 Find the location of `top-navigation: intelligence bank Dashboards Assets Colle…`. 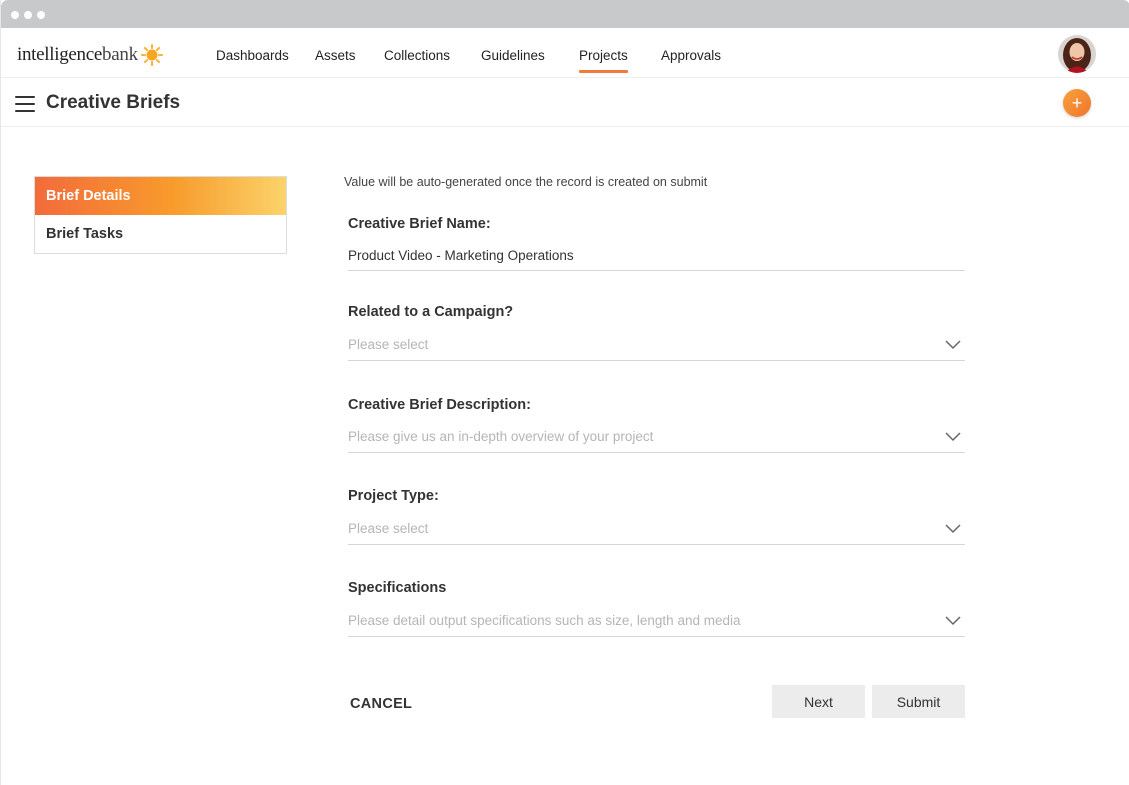

top-navigation: intelligence bank Dashboards Assets Colle… is located at coordinates (565, 53).